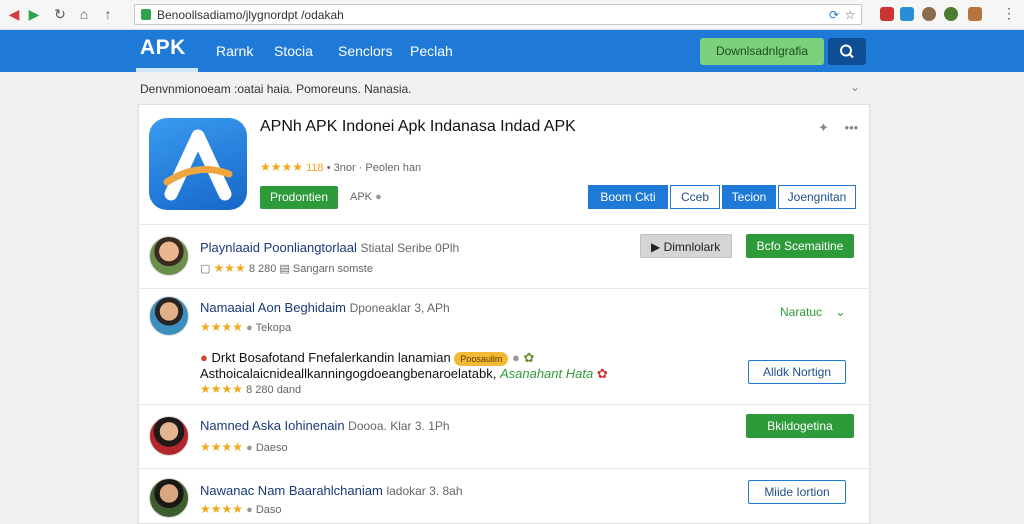 Image resolution: width=1024 pixels, height=524 pixels. What do you see at coordinates (229, 268) in the screenshot?
I see `row-stars: ★★★` at bounding box center [229, 268].